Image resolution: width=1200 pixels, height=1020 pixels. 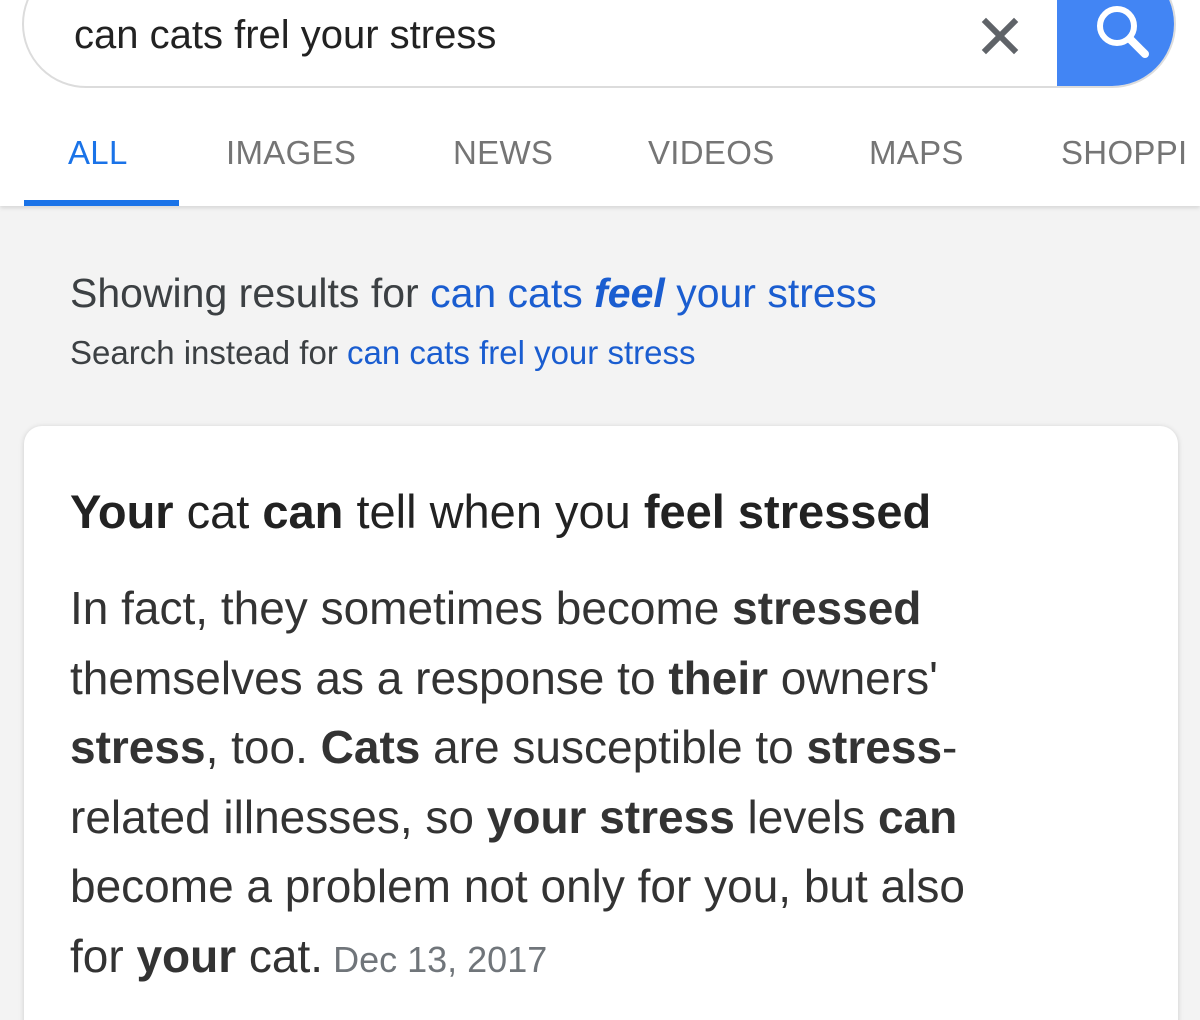 What do you see at coordinates (250, 293) in the screenshot?
I see `showing-results-prefix: Showing results for` at bounding box center [250, 293].